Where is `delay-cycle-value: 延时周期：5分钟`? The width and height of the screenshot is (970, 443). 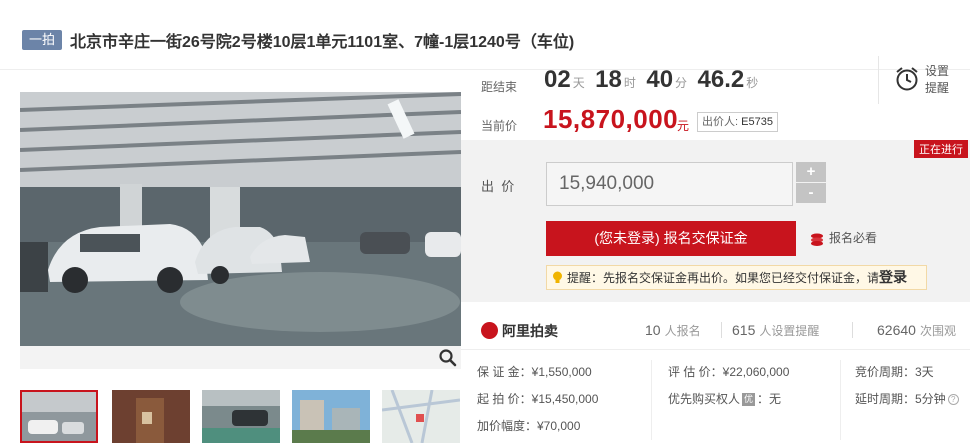
delay-cycle-value: 延时周期：5分钟 is located at coordinates (900, 399).